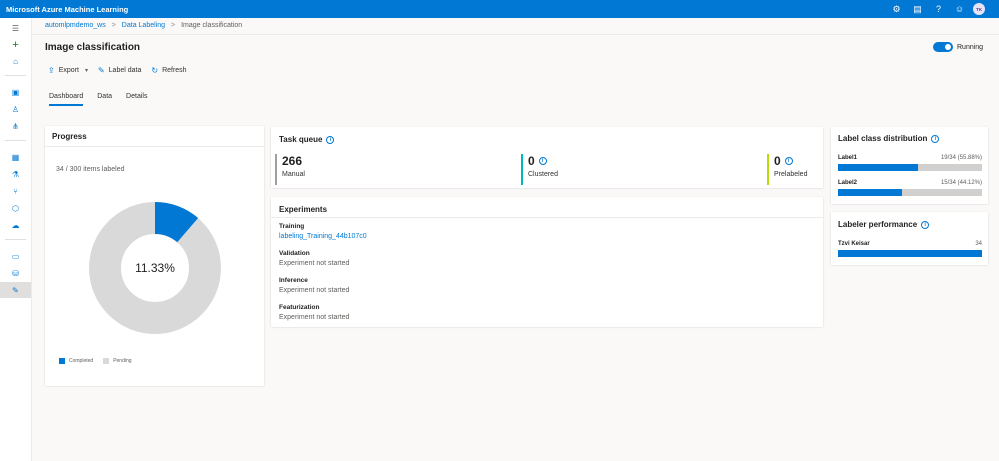 The image size is (999, 461). Describe the element at coordinates (15, 256) in the screenshot. I see `compute-icon: ▭` at that location.